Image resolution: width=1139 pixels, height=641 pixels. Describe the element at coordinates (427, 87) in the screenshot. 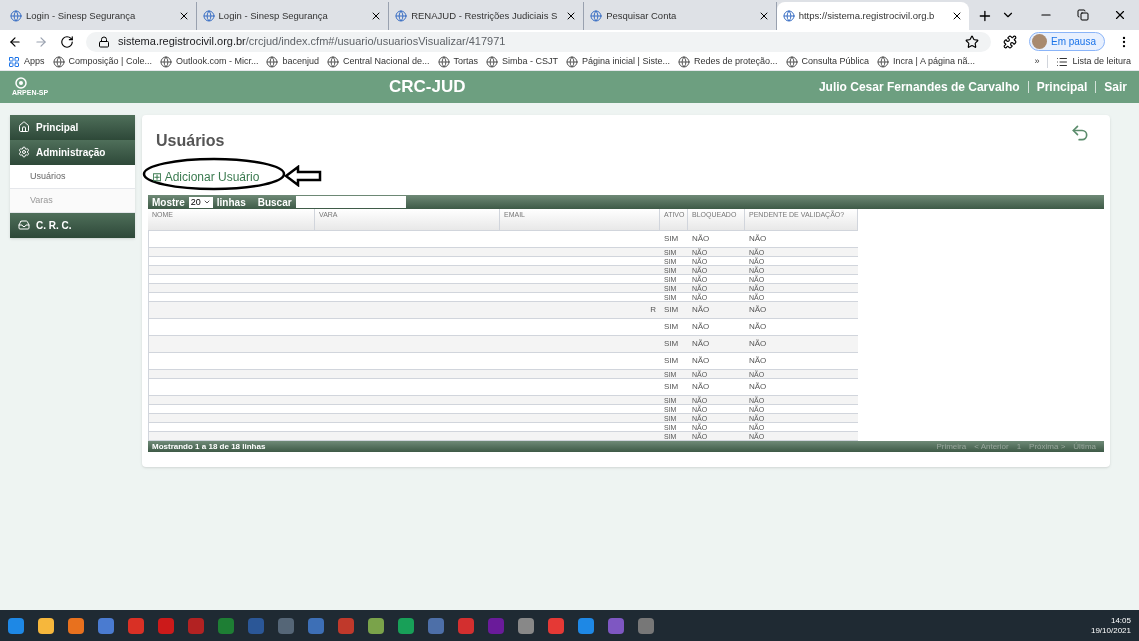

I see `app-title: CRC-JUD` at that location.